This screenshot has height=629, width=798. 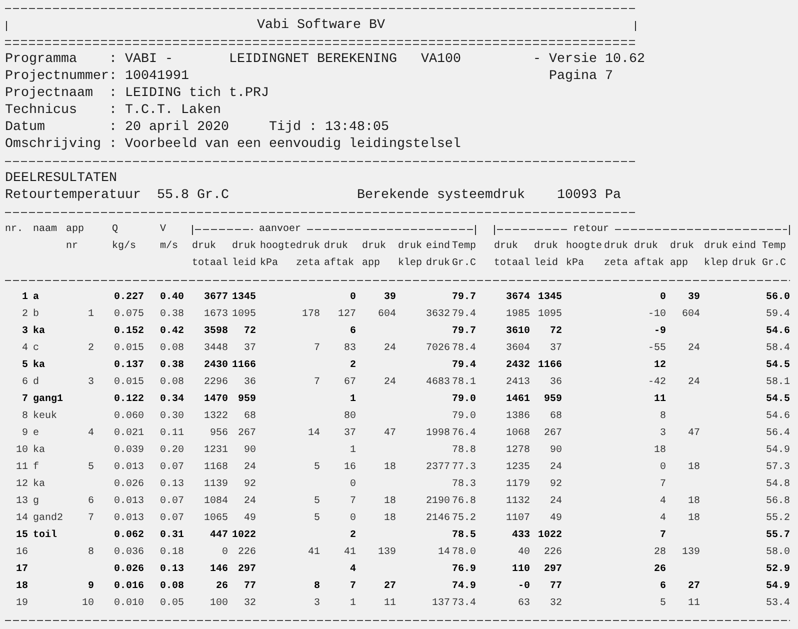 I want to click on table-cell-text: 3604, so click(x=518, y=349).